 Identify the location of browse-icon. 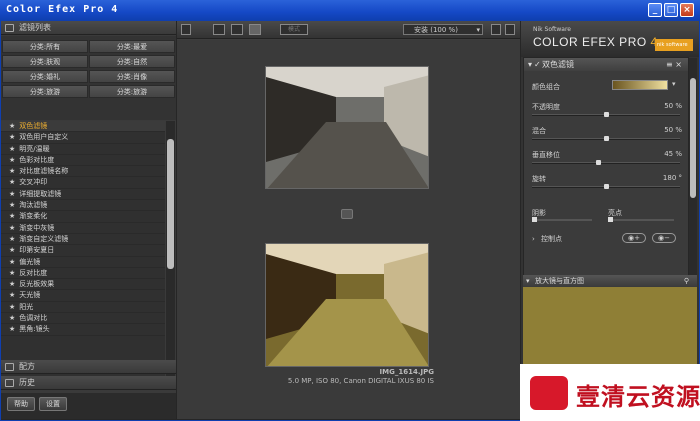
(186, 29).